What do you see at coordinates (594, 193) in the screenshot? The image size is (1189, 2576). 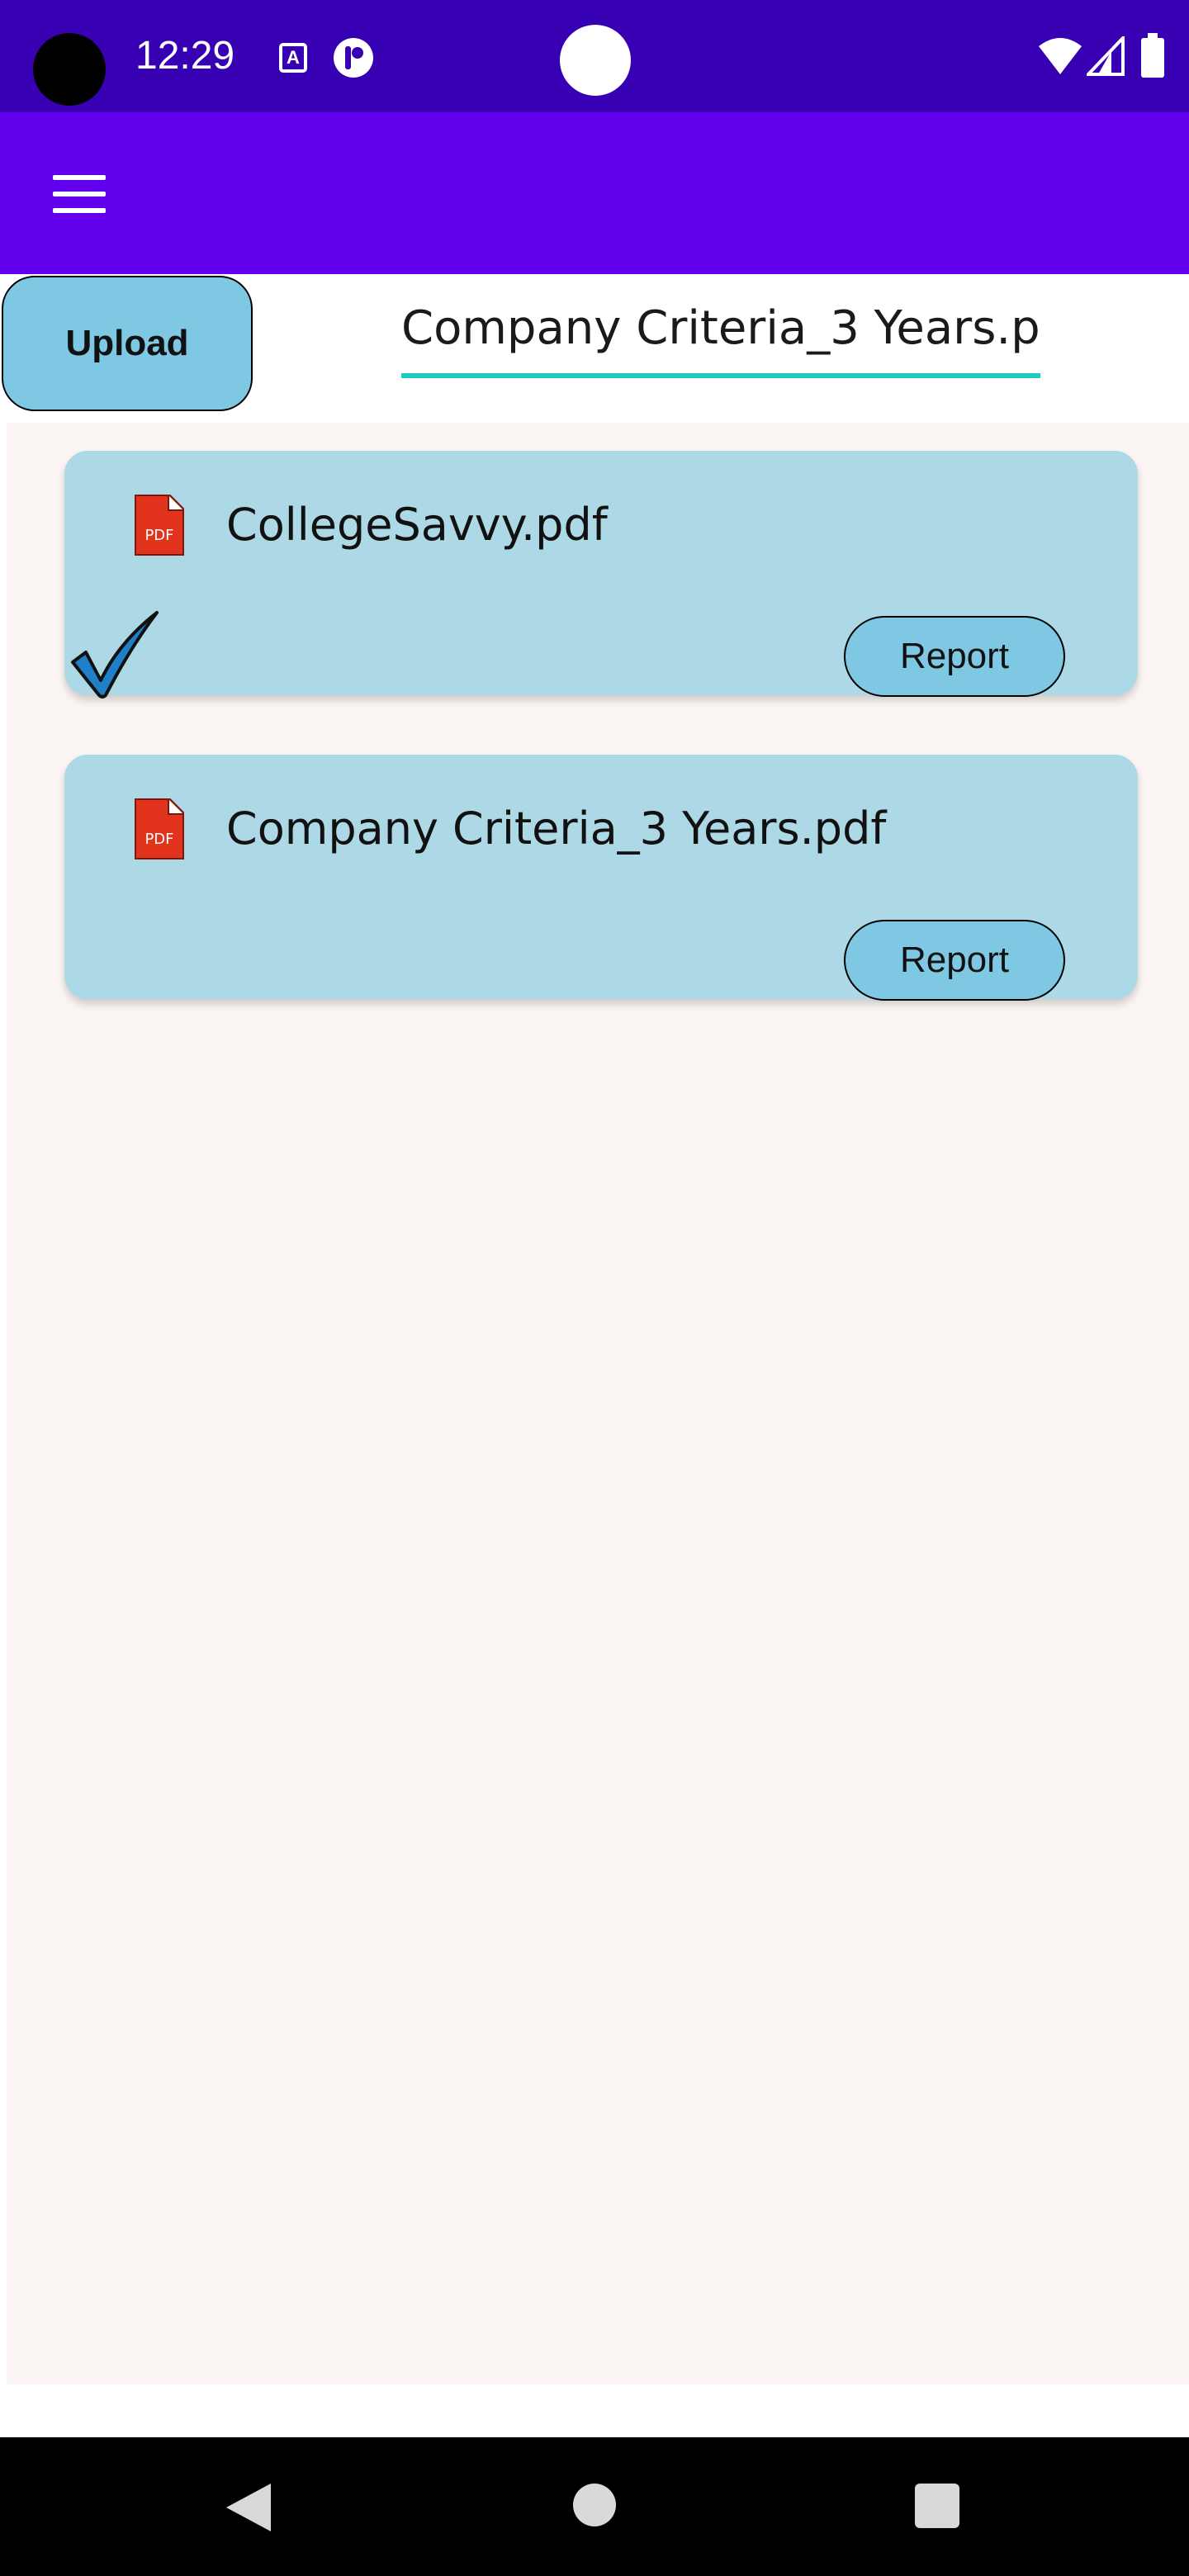 I see `app-bar` at bounding box center [594, 193].